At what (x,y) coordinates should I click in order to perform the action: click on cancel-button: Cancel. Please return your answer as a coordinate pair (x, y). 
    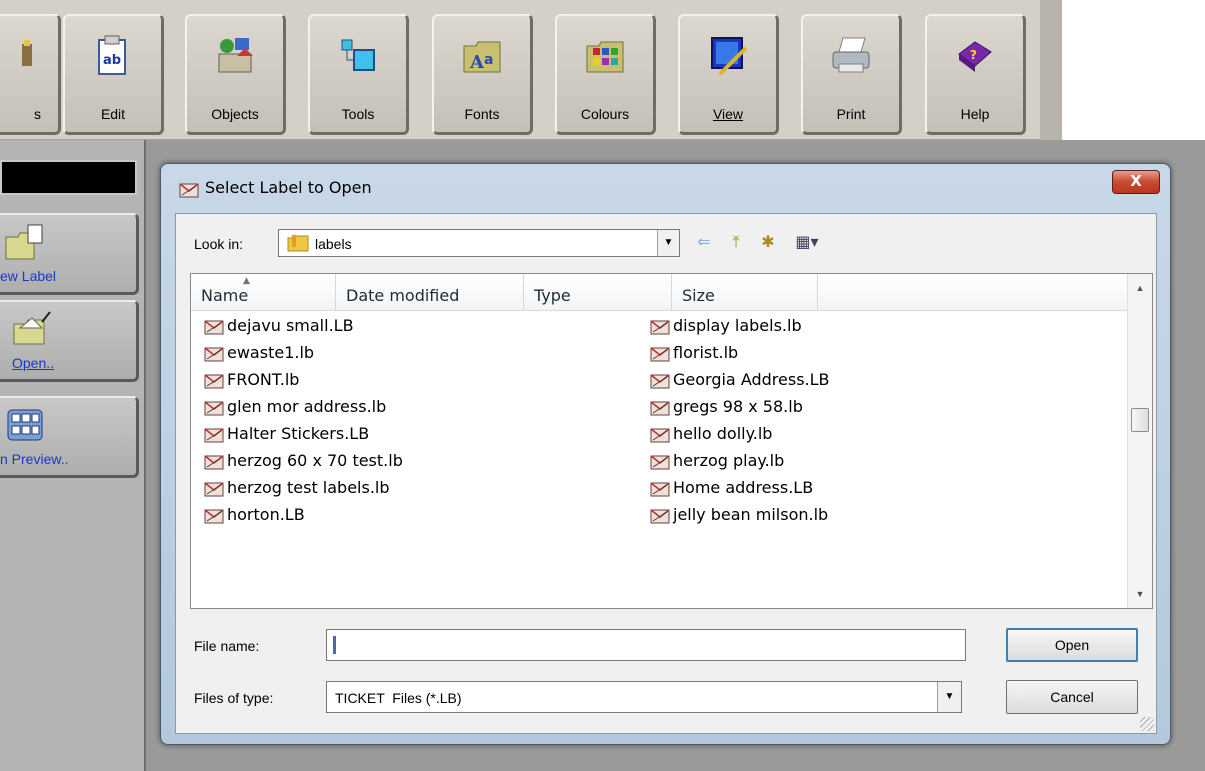
    Looking at the image, I should click on (1072, 697).